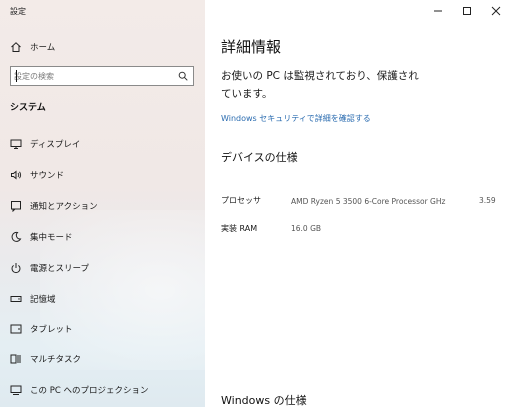 The height and width of the screenshot is (408, 512). I want to click on speaker-icon, so click(16, 175).